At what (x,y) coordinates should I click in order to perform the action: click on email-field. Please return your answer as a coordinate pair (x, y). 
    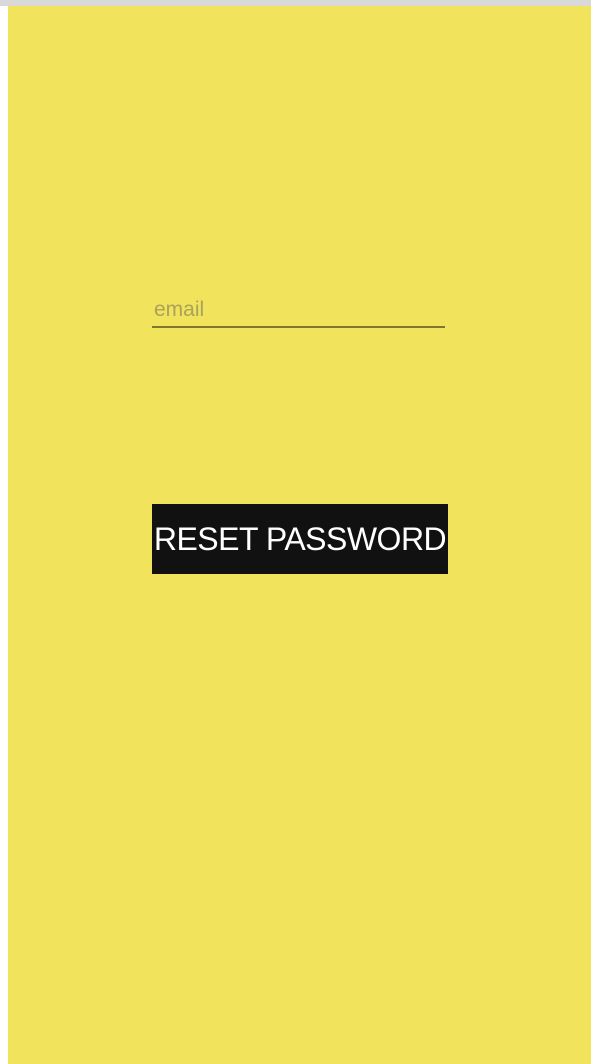
    Looking at the image, I should click on (298, 311).